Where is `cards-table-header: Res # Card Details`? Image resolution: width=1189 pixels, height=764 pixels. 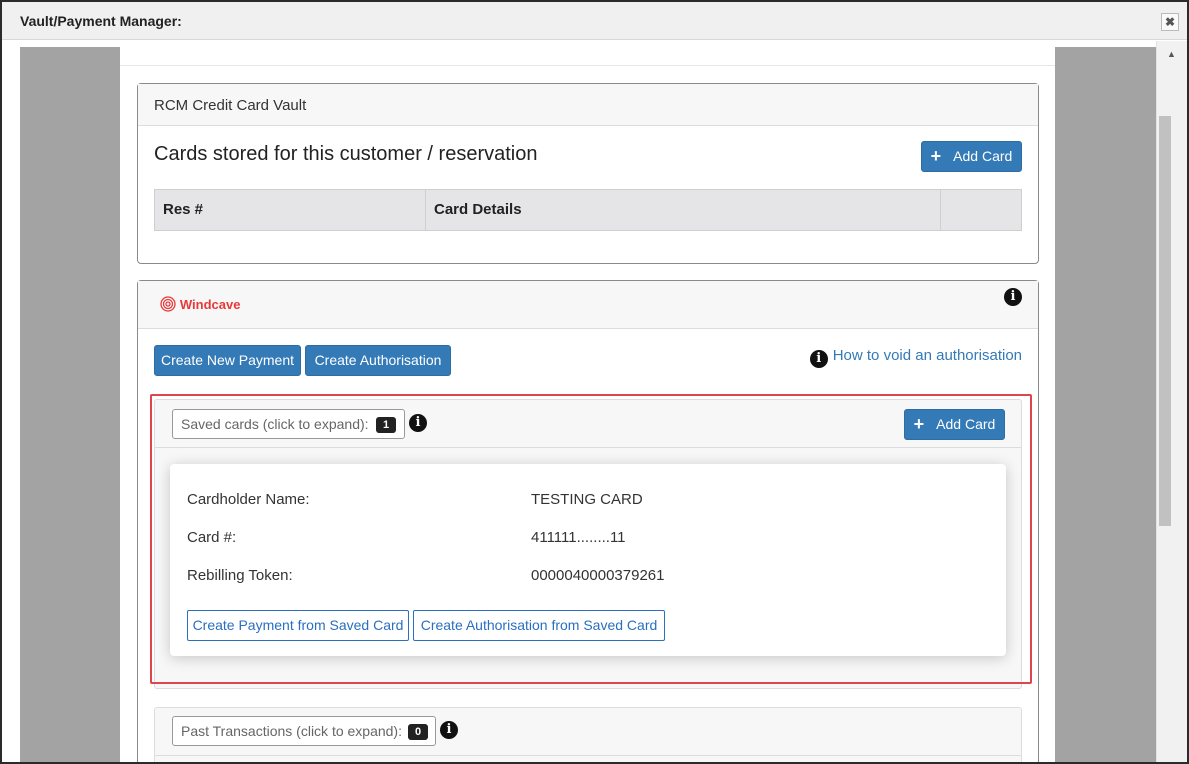
cards-table-header: Res # Card Details is located at coordinates (588, 210).